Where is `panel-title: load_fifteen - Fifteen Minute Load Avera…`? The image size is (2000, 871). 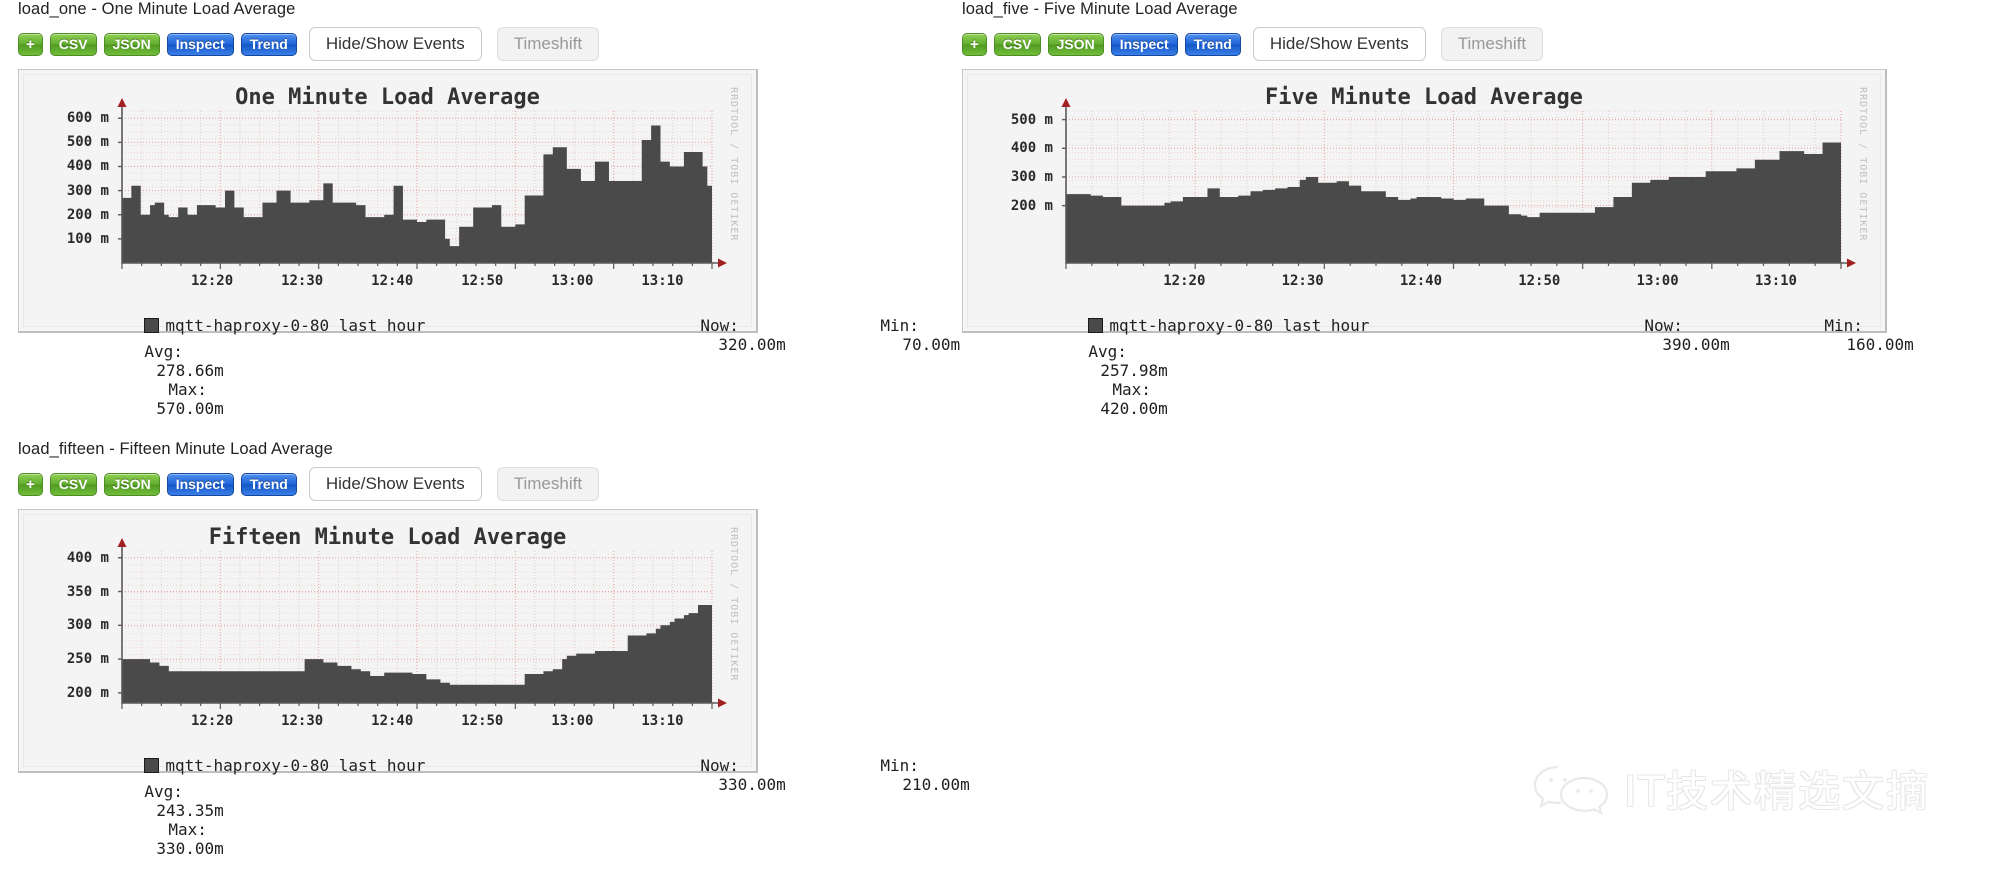
panel-title: load_fifteen - Fifteen Minute Load Avera… is located at coordinates (175, 449).